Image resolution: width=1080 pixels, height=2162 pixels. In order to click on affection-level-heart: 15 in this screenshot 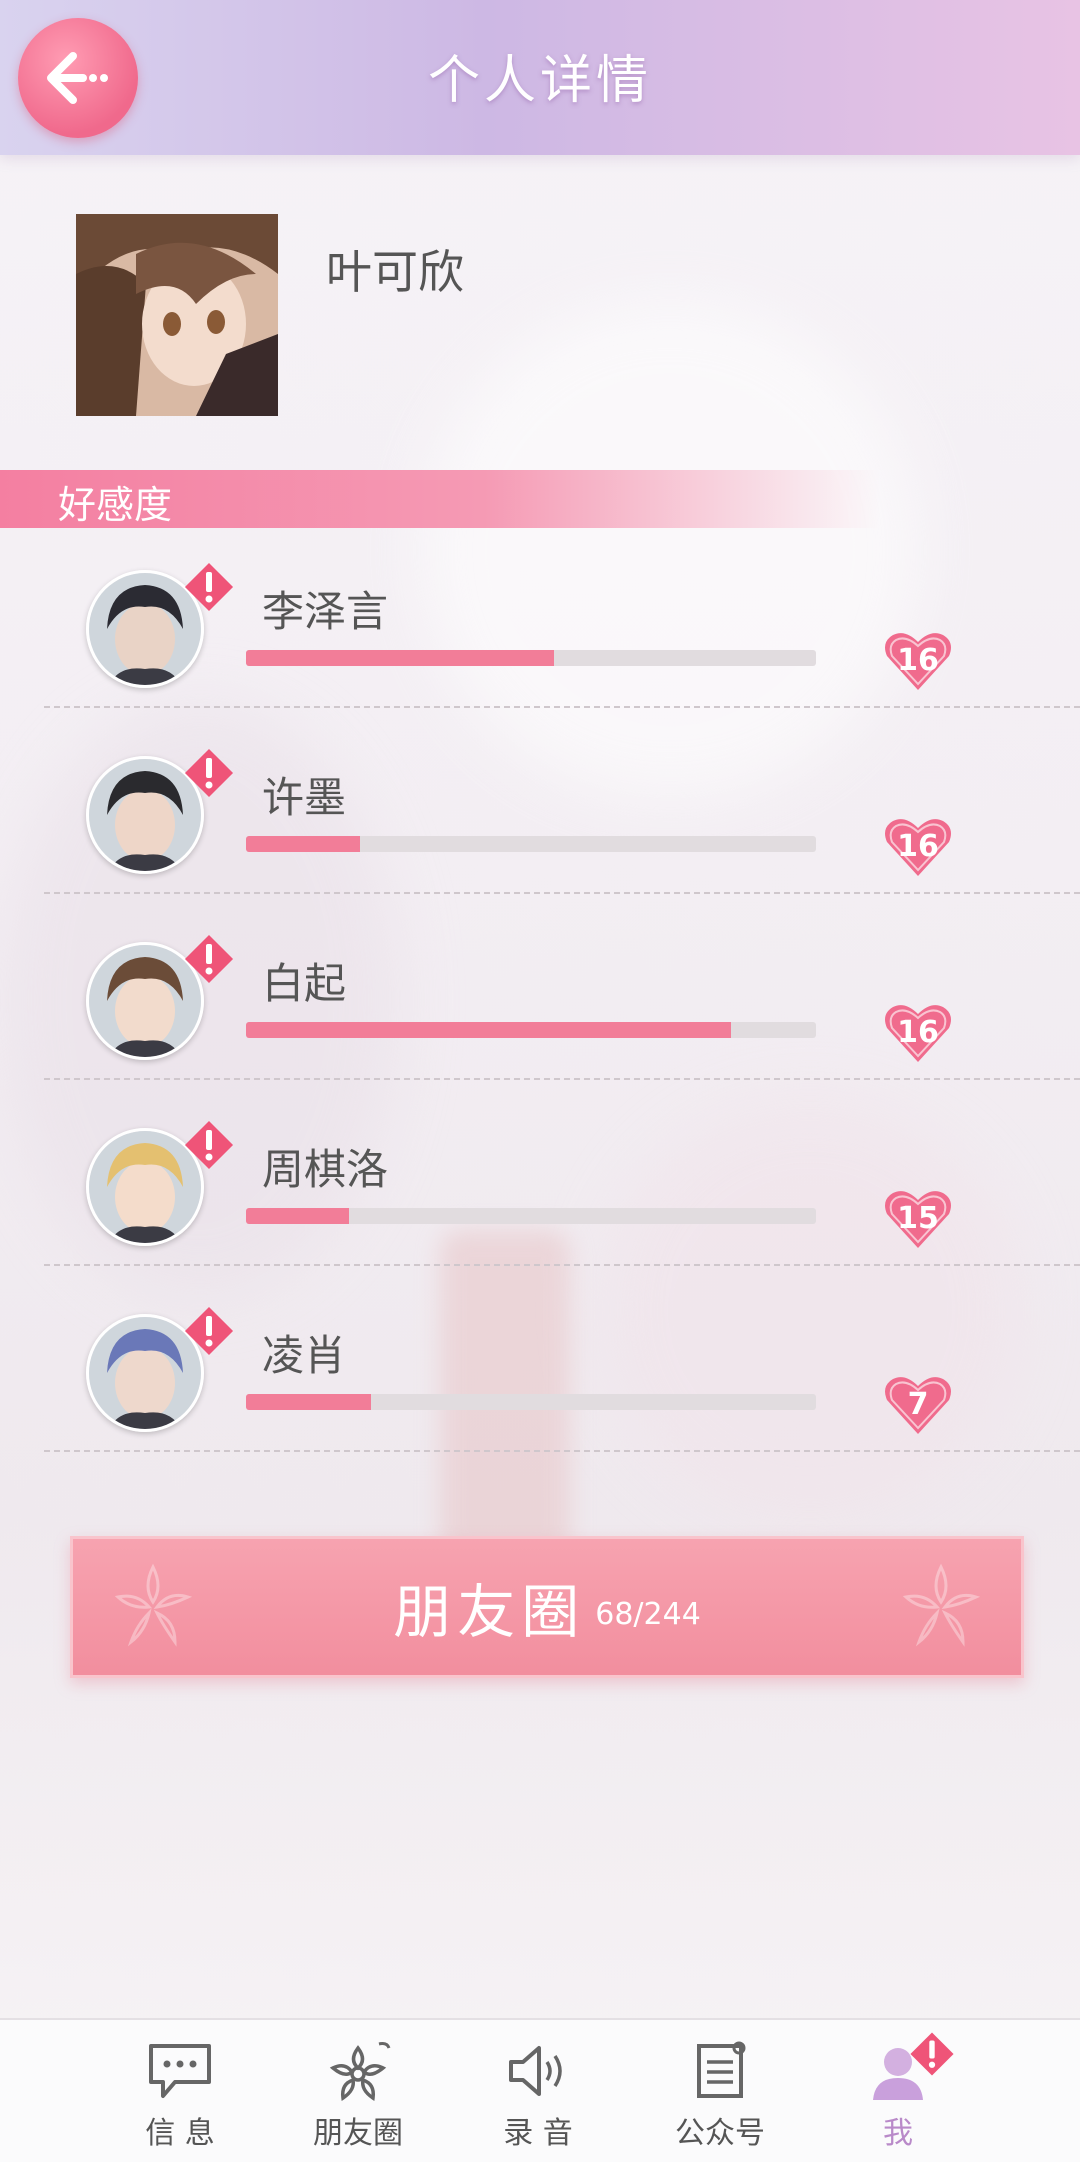, I will do `click(918, 1219)`.